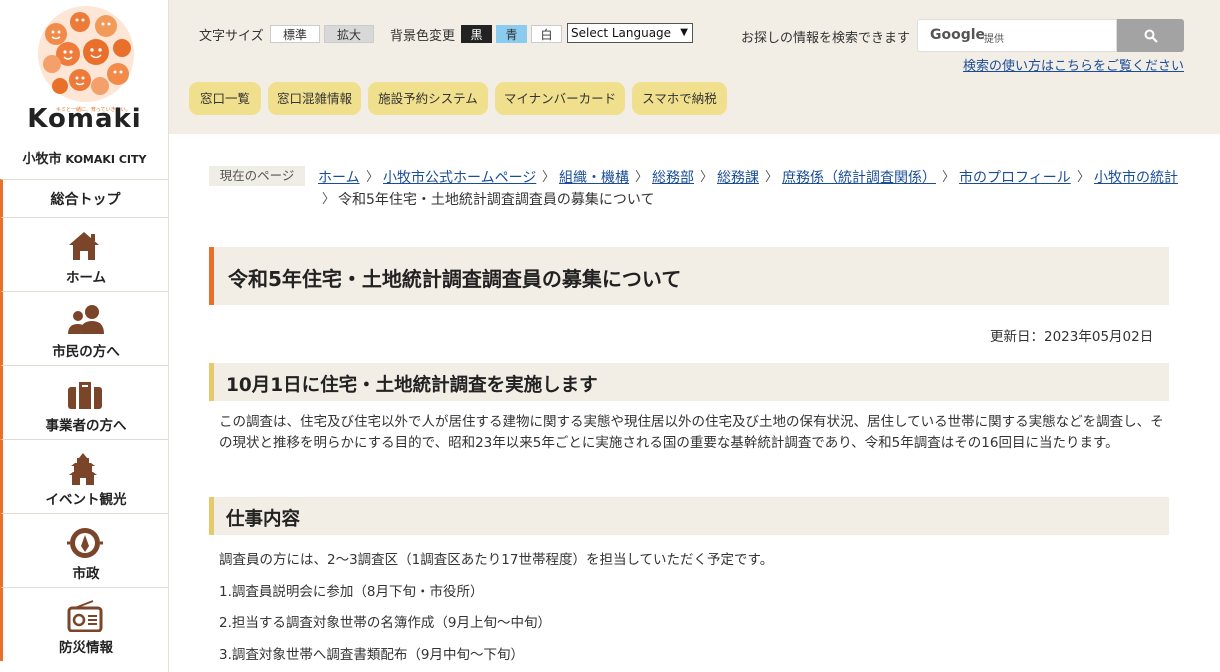  Describe the element at coordinates (1072, 337) in the screenshot. I see `updated-date: 更新日：2023年05月02日` at that location.